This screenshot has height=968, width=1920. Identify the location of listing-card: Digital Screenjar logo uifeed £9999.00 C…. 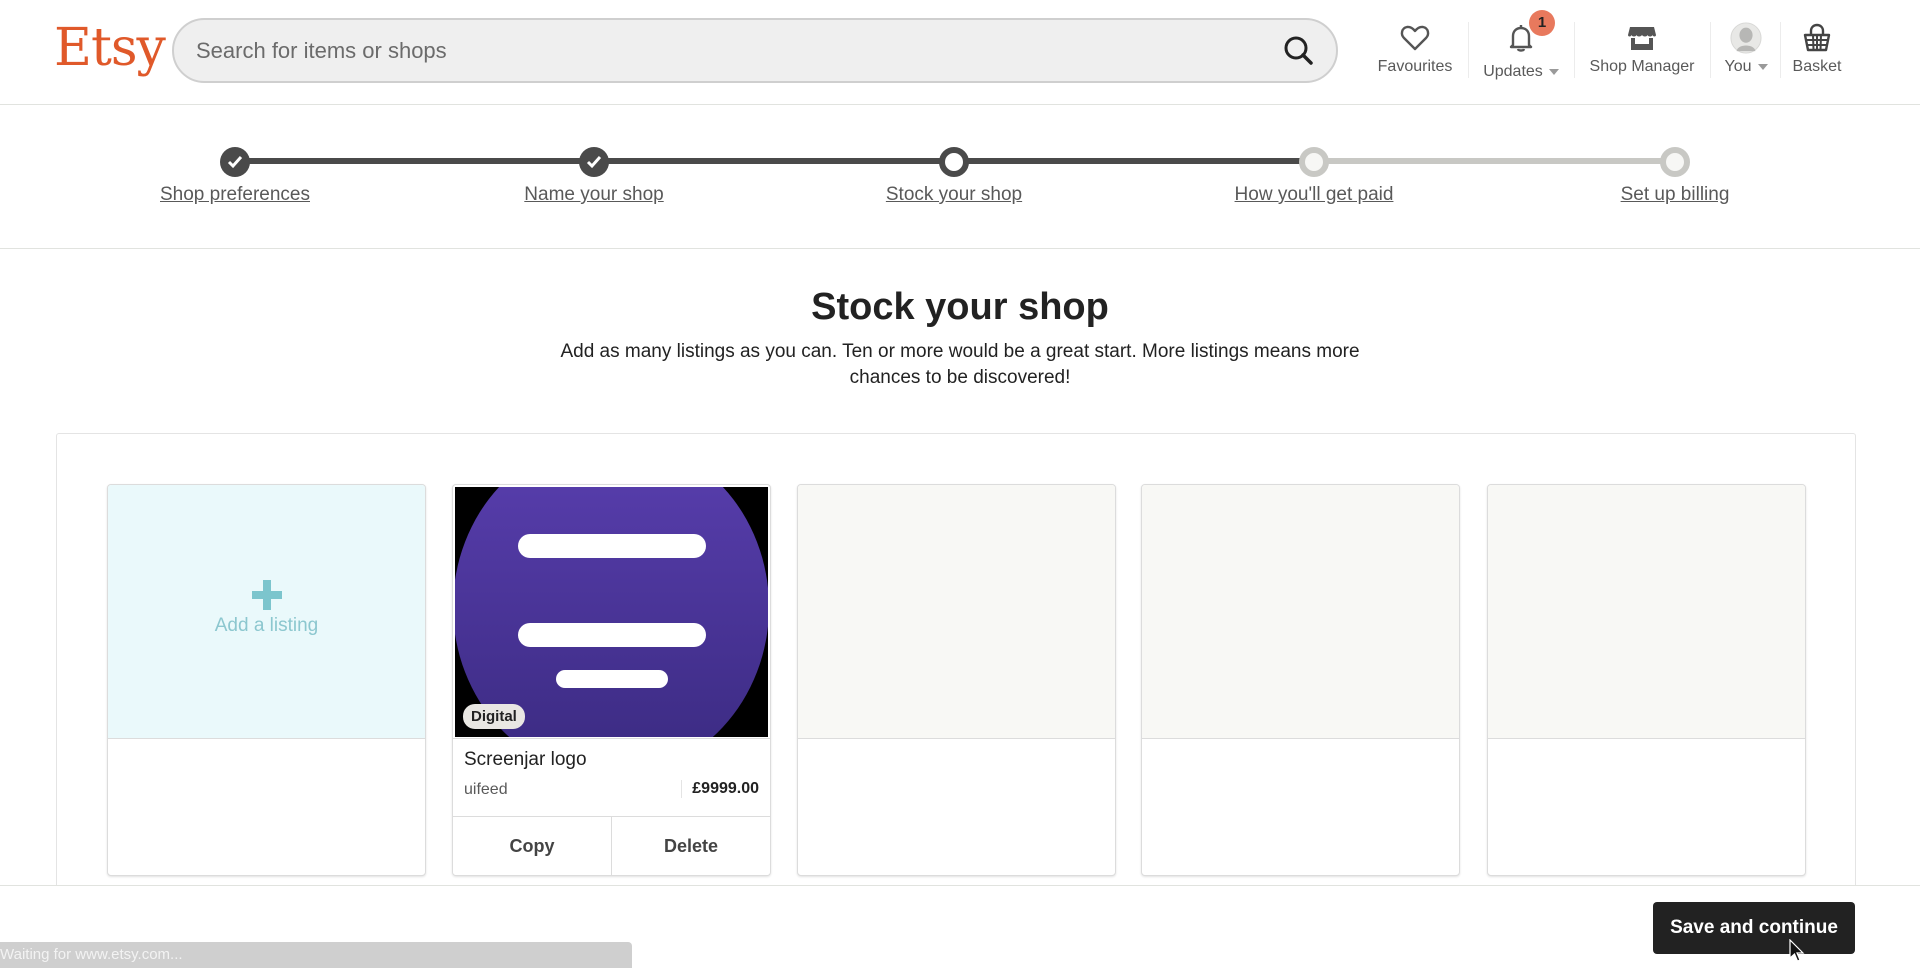
(611, 680).